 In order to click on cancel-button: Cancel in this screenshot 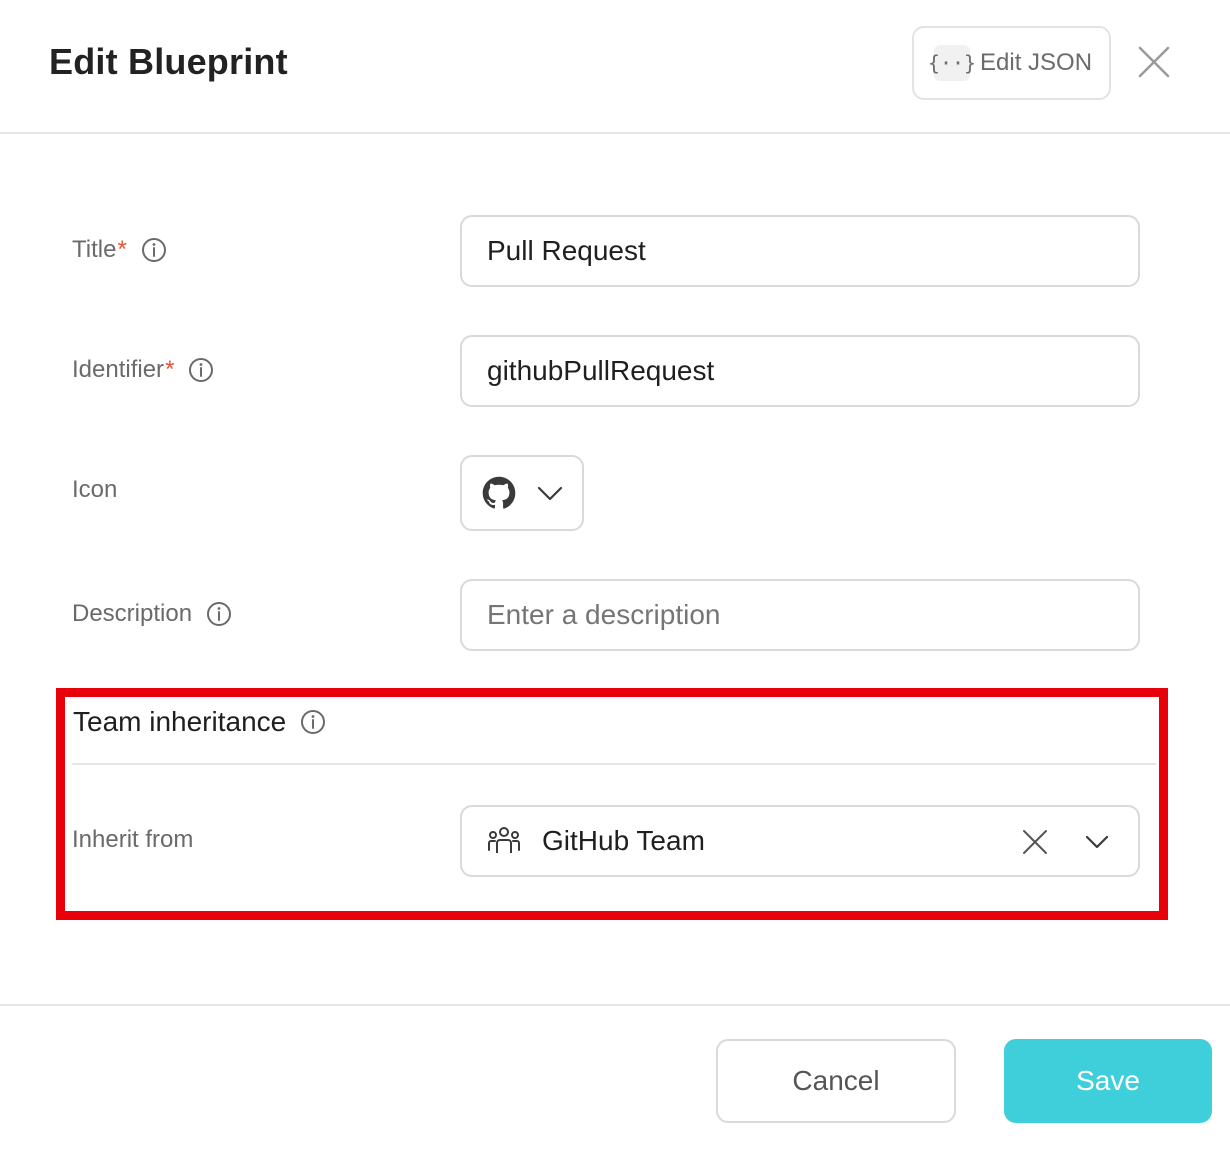, I will do `click(836, 1081)`.